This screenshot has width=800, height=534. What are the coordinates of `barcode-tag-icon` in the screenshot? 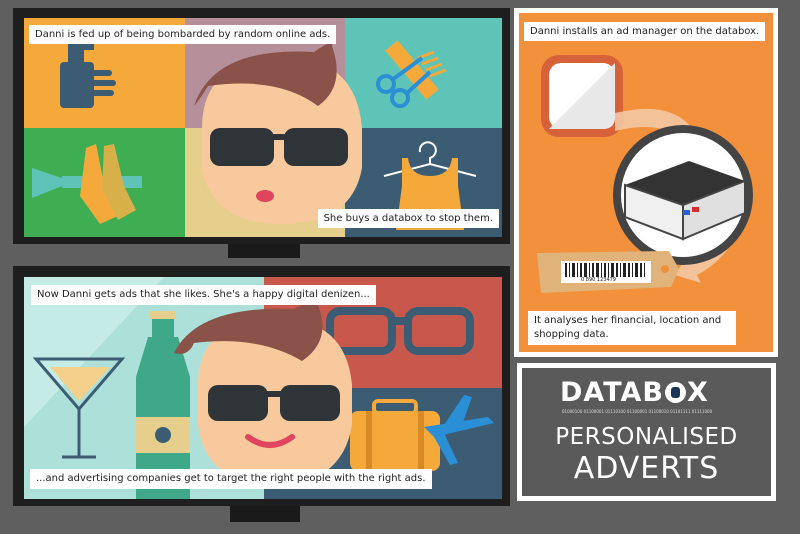 It's located at (608, 272).